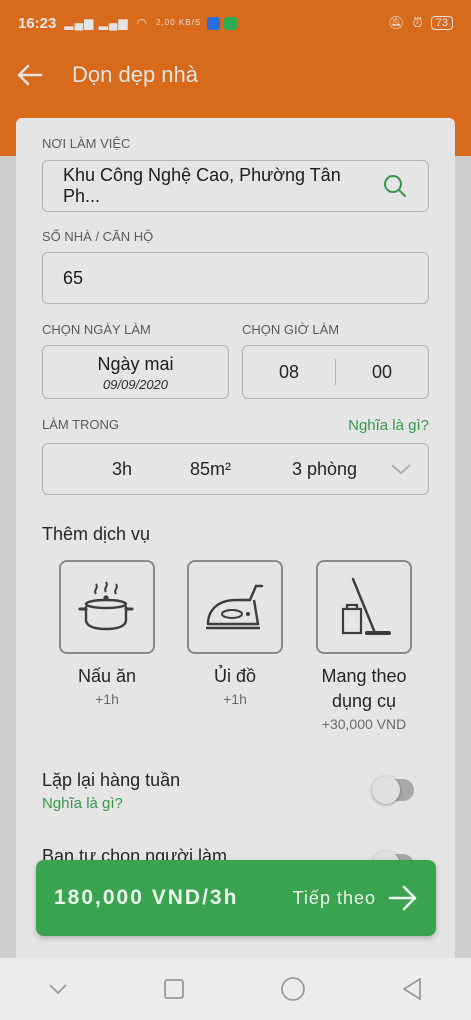 This screenshot has height=1020, width=471. I want to click on network-speed: 2,00 KB/S, so click(179, 22).